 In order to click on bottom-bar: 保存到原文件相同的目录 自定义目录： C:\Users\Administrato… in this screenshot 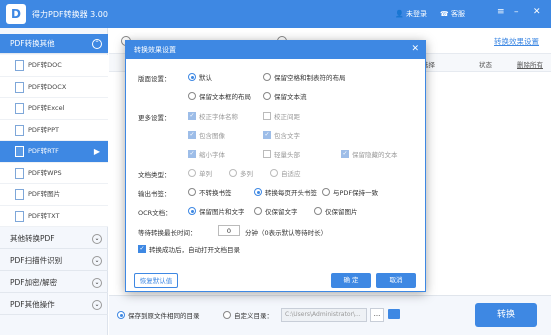, I will do `click(330, 315)`.